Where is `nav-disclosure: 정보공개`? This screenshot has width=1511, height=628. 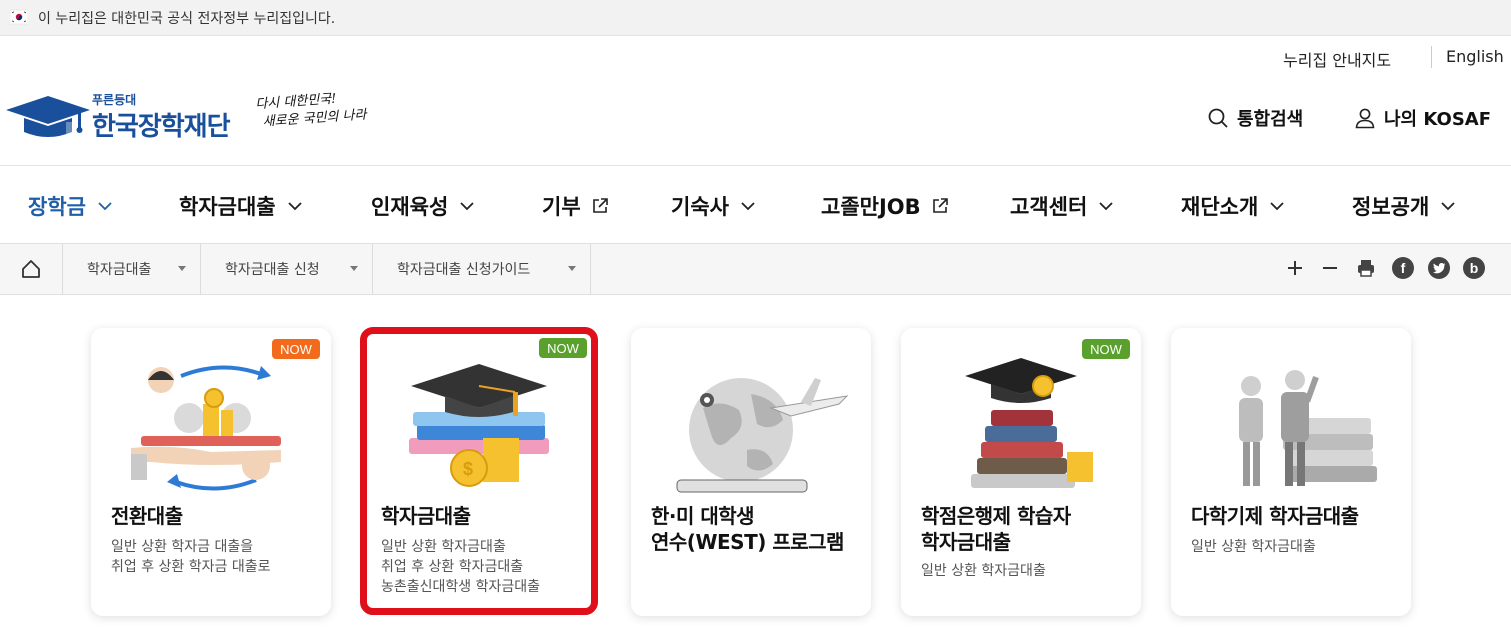 nav-disclosure: 정보공개 is located at coordinates (1404, 206).